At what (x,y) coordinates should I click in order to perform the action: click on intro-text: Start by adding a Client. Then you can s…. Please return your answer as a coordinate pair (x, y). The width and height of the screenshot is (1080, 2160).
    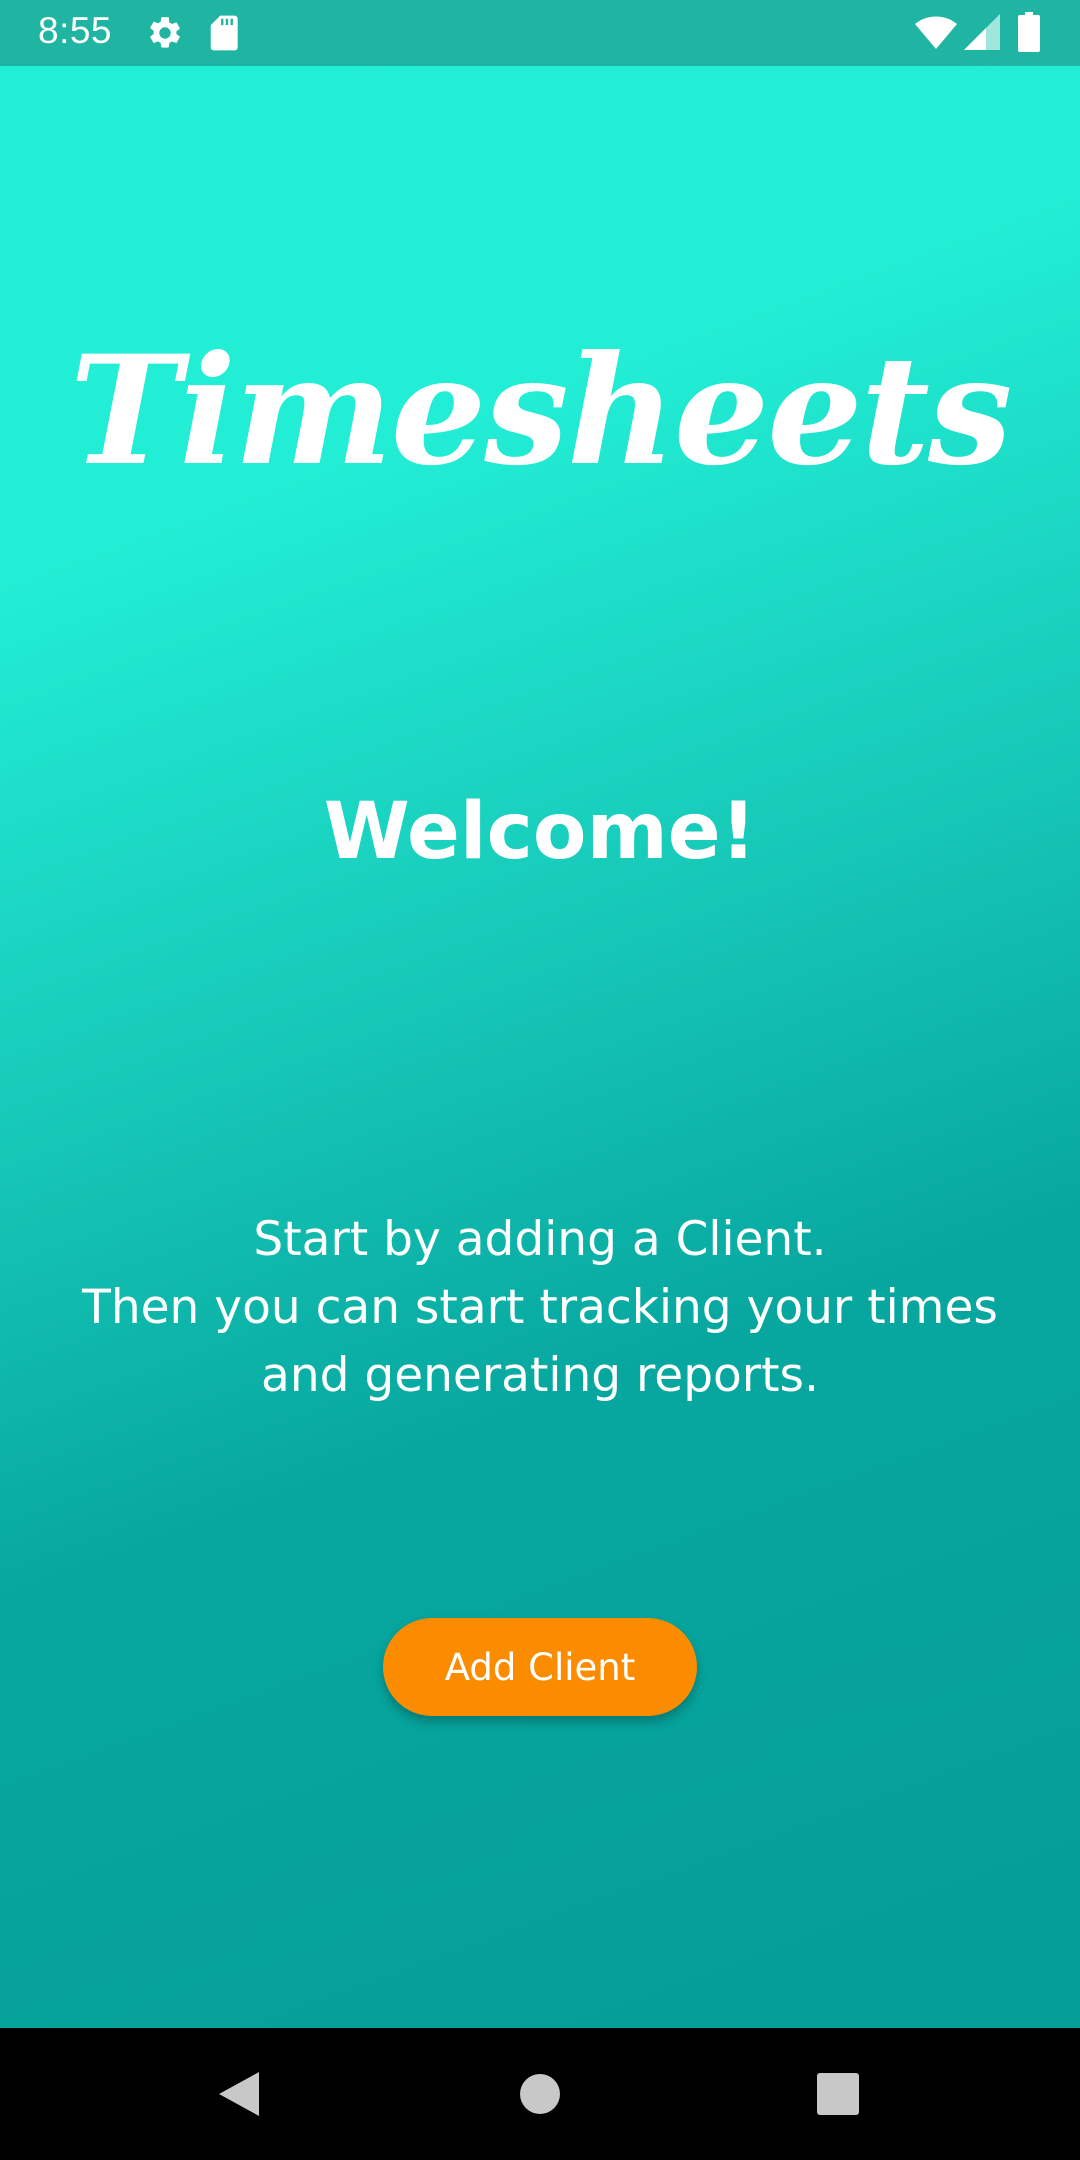
    Looking at the image, I should click on (540, 1308).